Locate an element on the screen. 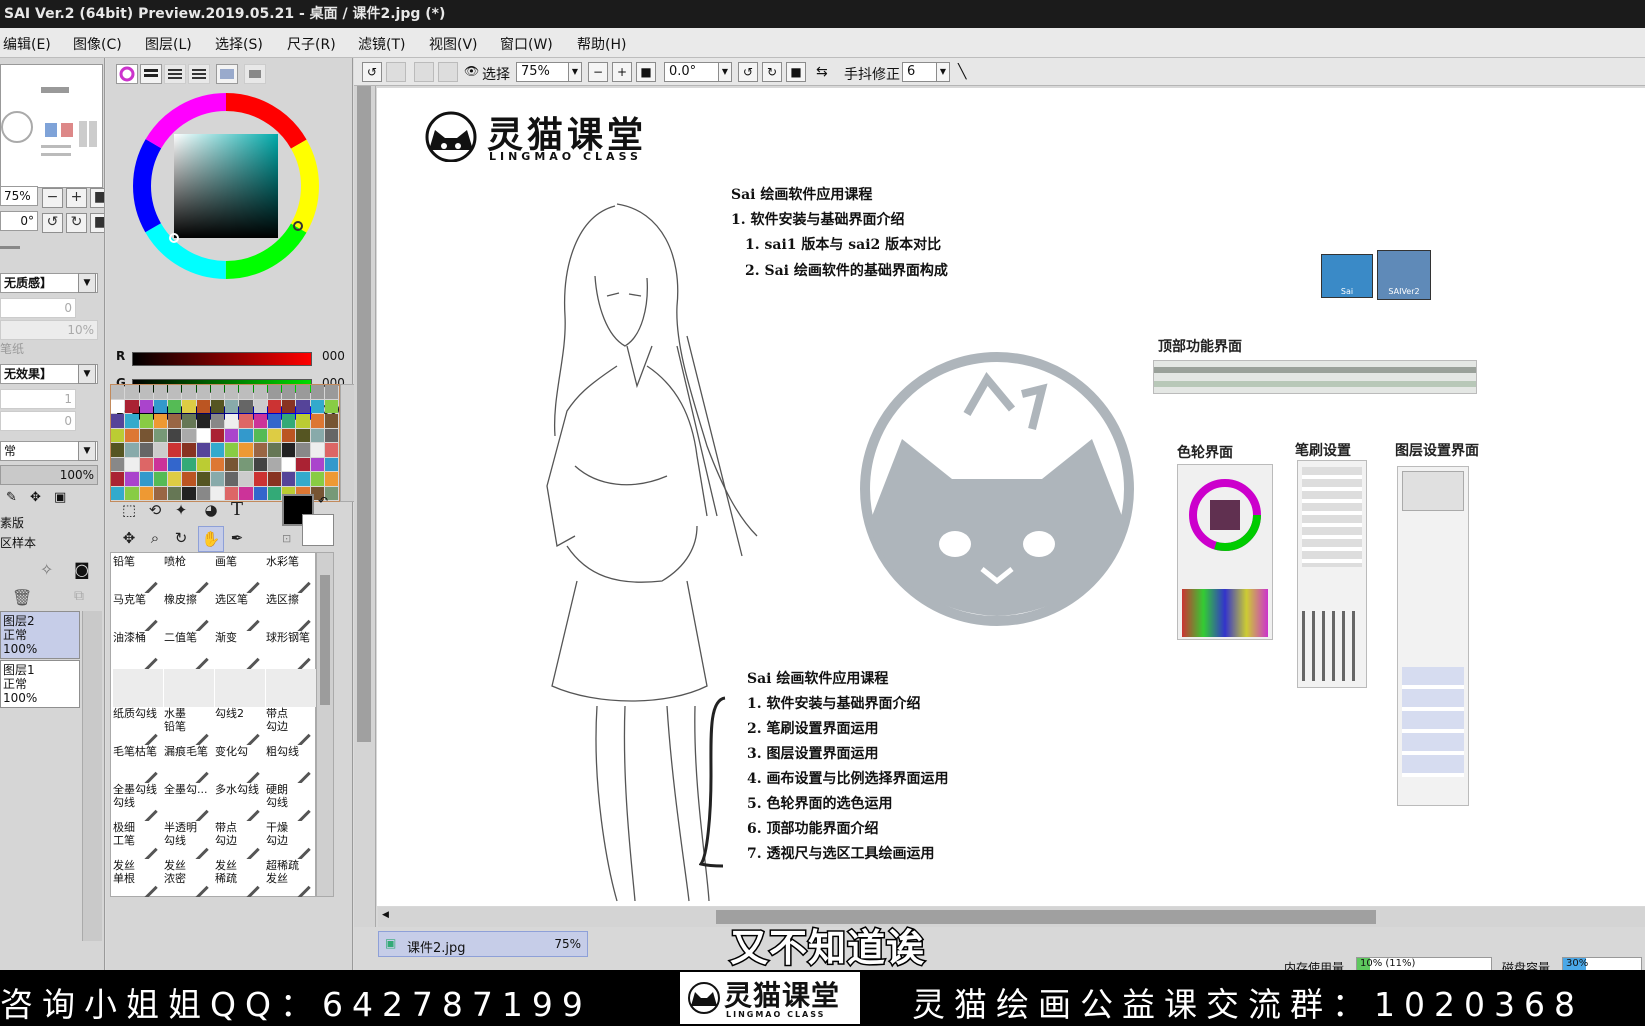 Image resolution: width=1645 pixels, height=1026 pixels. move-icon: ✥ is located at coordinates (35, 497).